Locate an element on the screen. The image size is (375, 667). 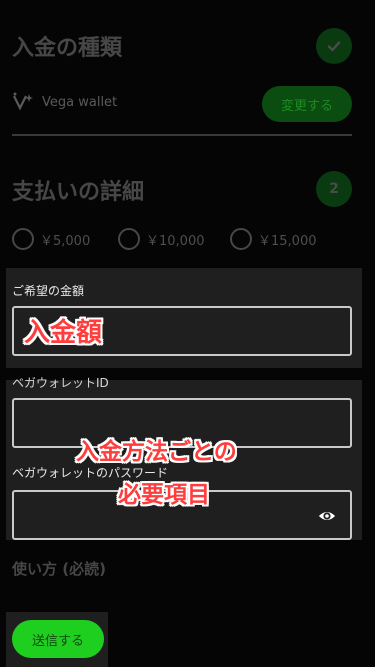
section-divider is located at coordinates (182, 135).